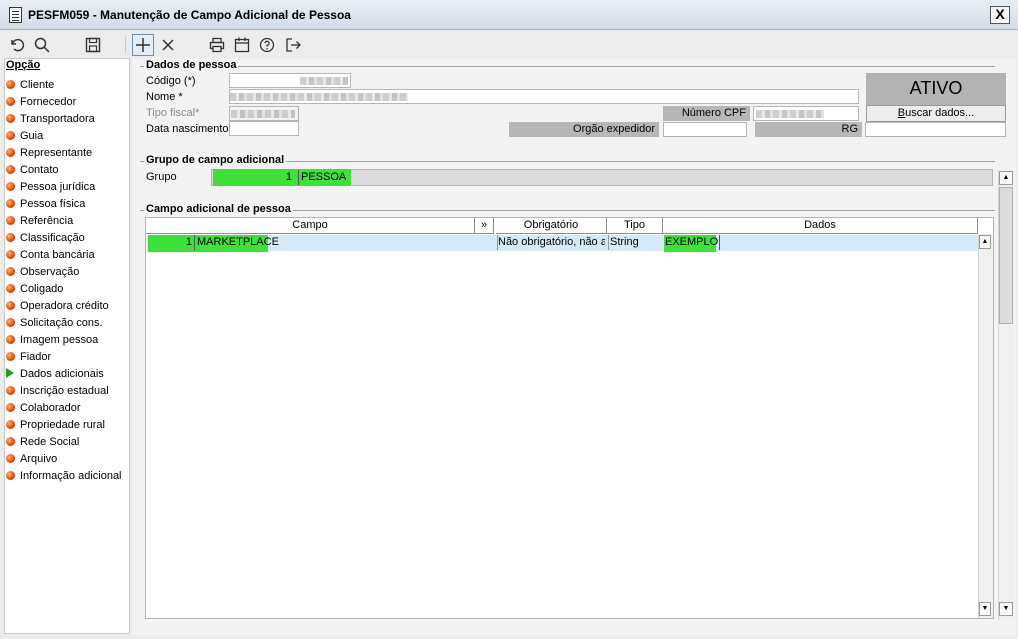 The width and height of the screenshot is (1018, 639). I want to click on help-icon, so click(267, 45).